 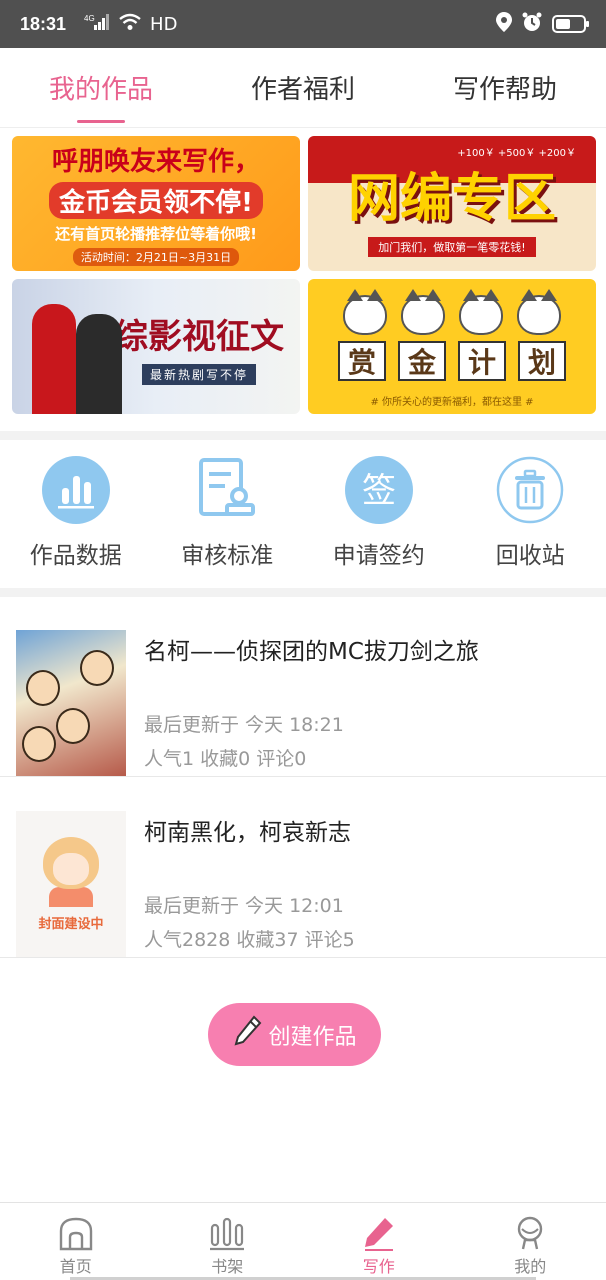 I want to click on bounty-char: 金, so click(x=422, y=360).